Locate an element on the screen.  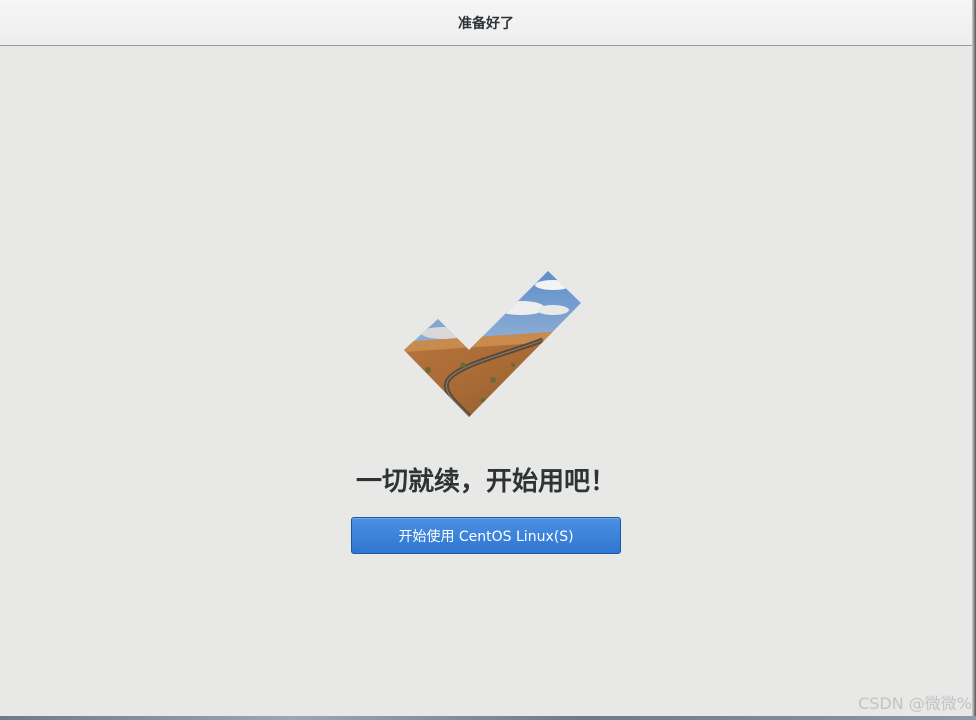
ready-heading: 一切就续，开始用吧！ is located at coordinates (485, 482).